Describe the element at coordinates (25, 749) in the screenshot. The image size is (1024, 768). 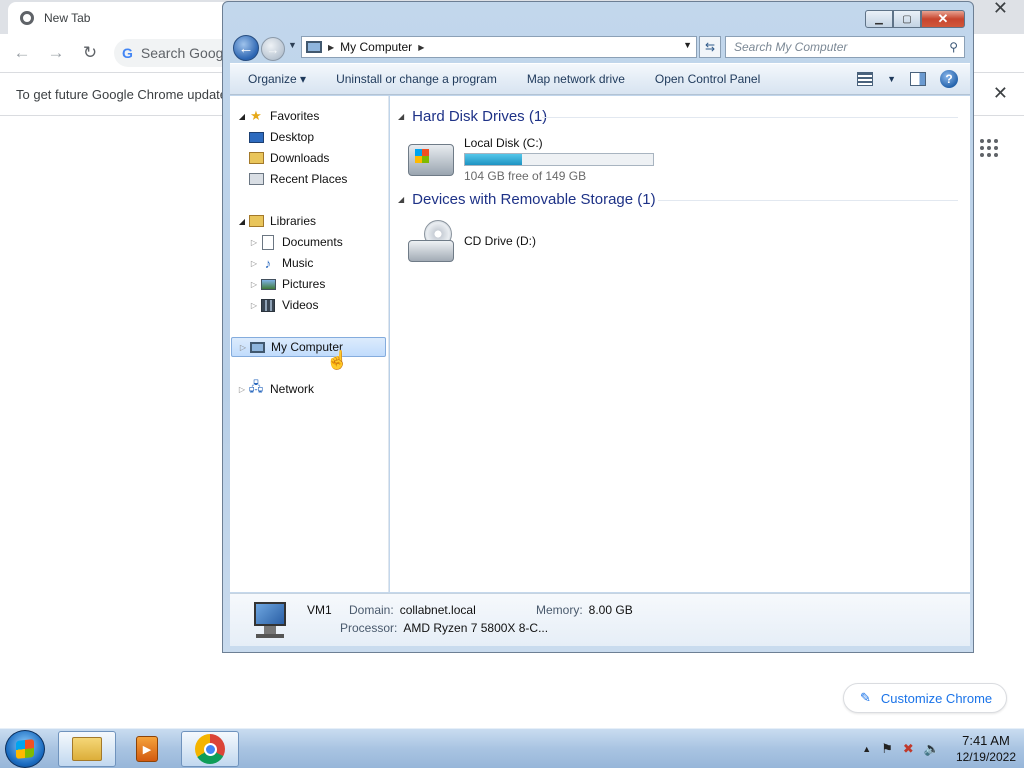
I see `start-button` at that location.